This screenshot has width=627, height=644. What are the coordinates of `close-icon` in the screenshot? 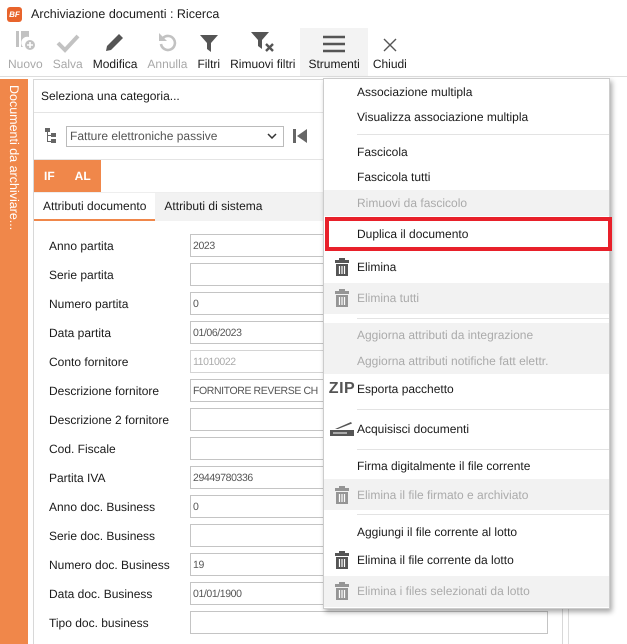 It's located at (390, 45).